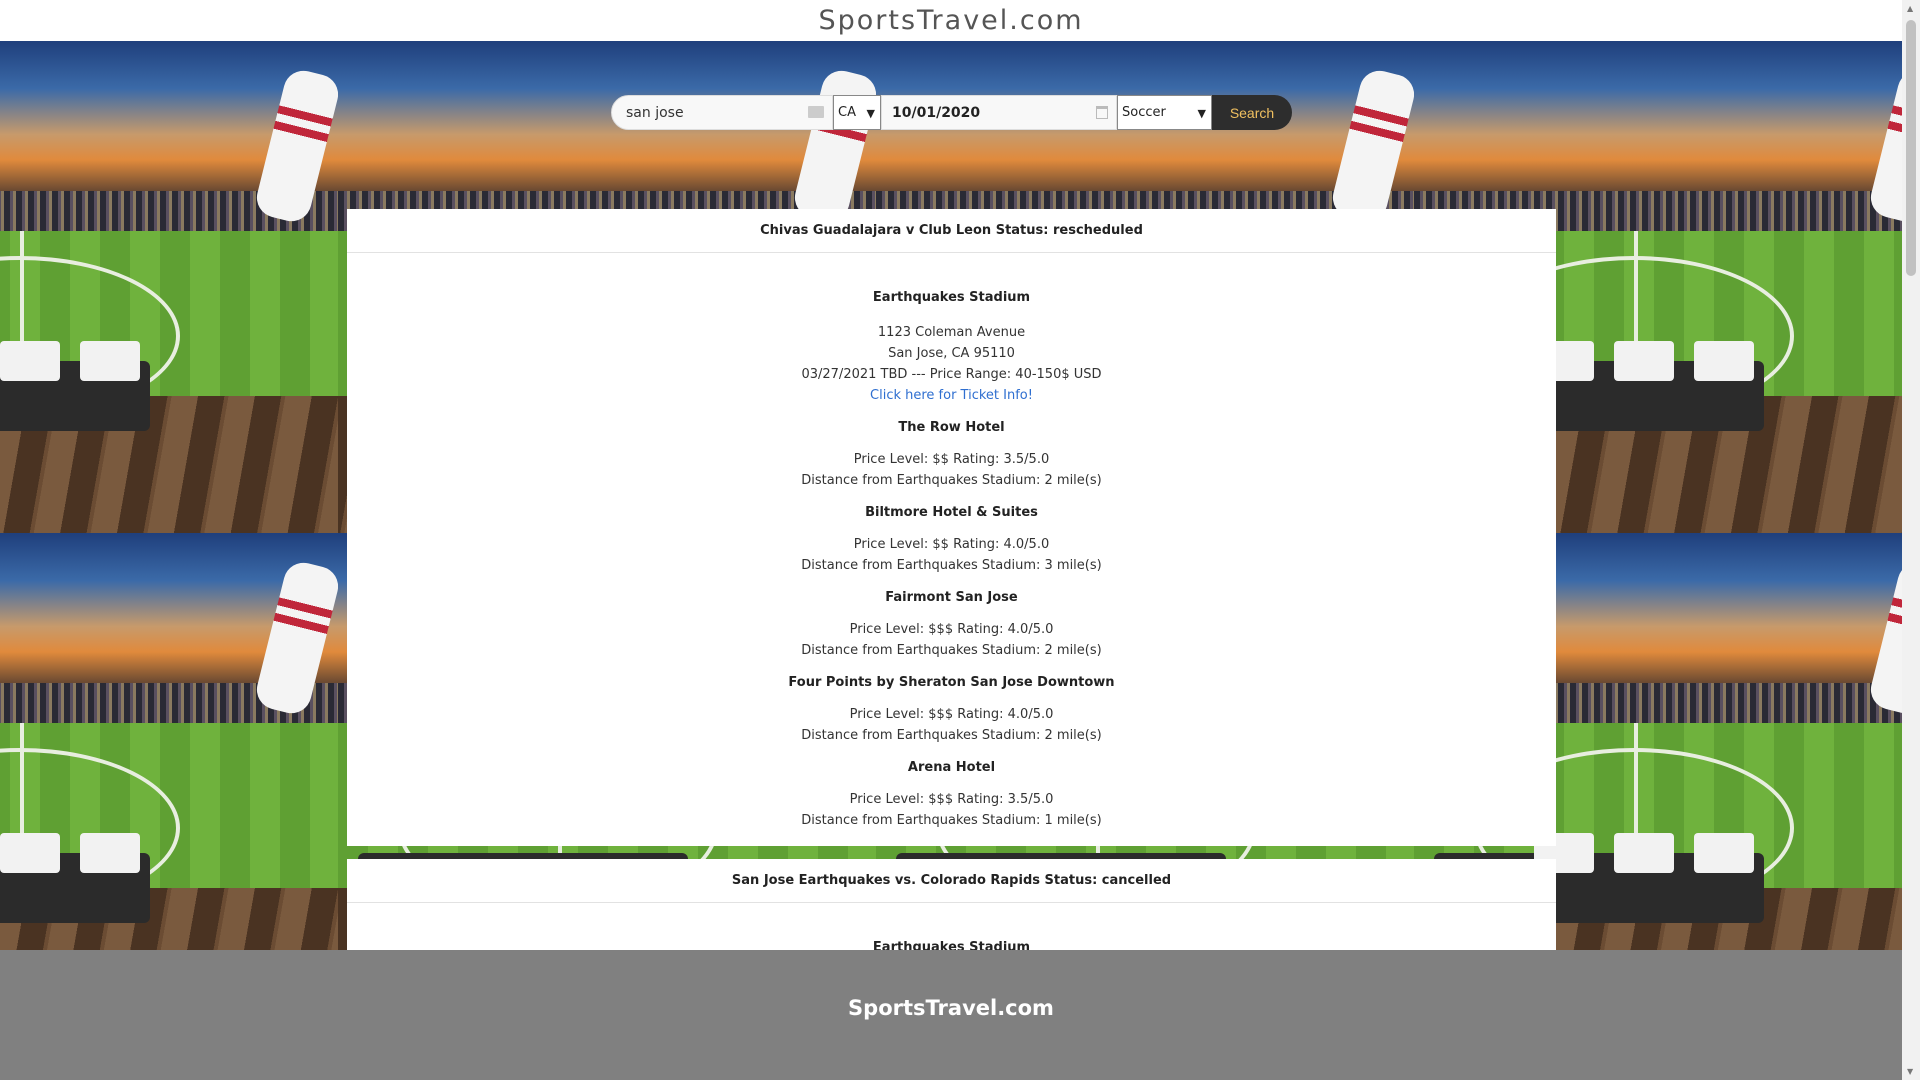  Describe the element at coordinates (951, 1008) in the screenshot. I see `footer-title: SportsTravel.com` at that location.